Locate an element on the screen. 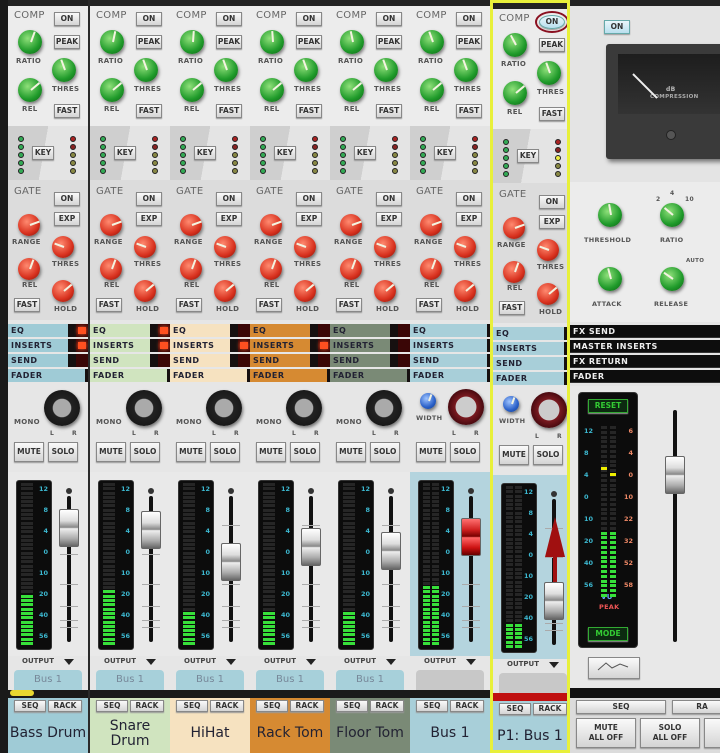  gate-hold-knob is located at coordinates (225, 291).